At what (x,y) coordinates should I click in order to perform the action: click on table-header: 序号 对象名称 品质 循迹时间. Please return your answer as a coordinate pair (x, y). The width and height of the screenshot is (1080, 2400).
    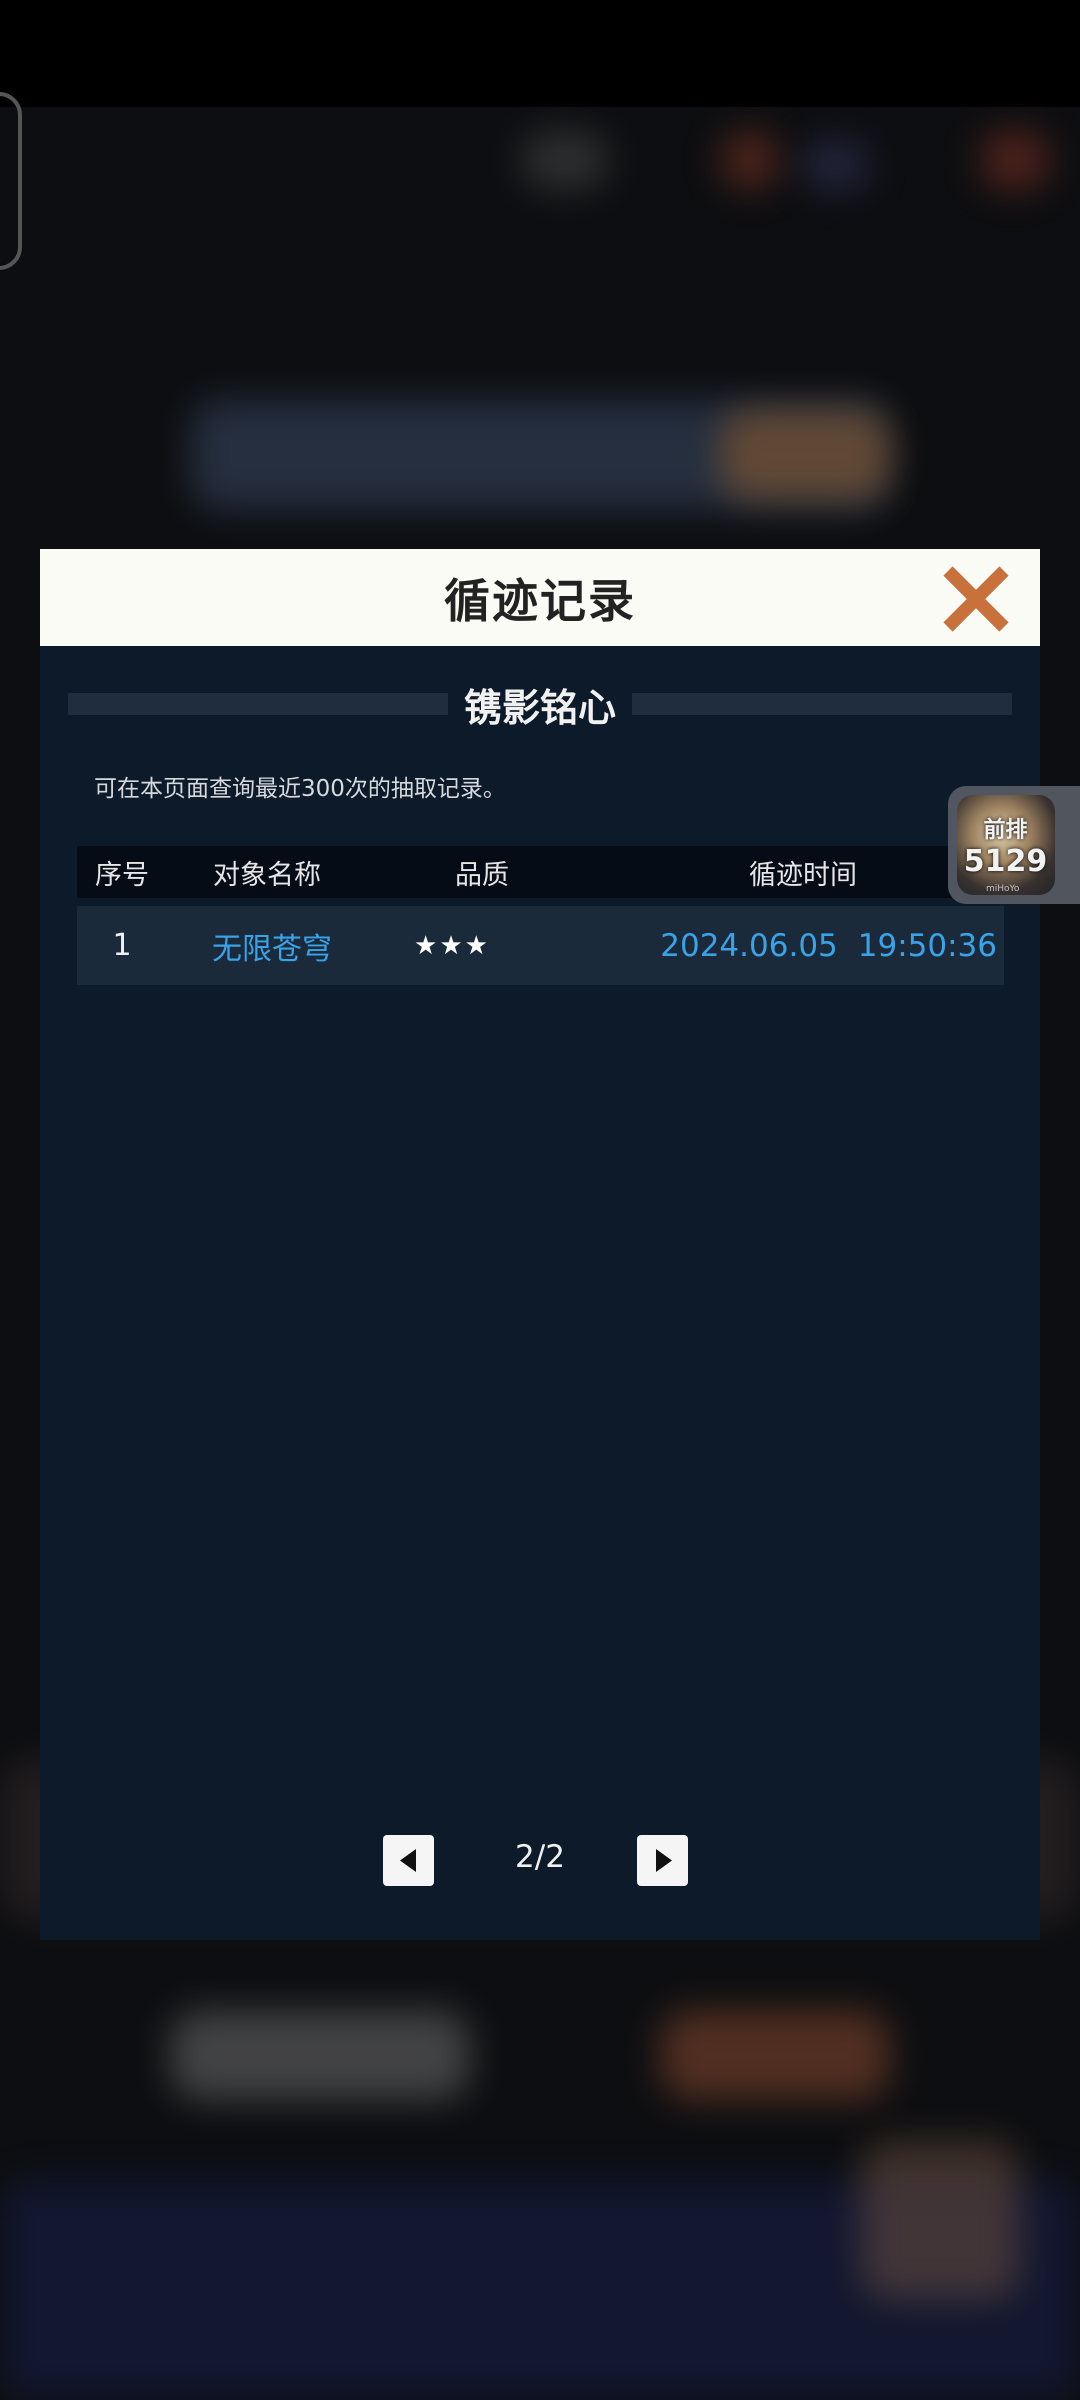
    Looking at the image, I should click on (540, 872).